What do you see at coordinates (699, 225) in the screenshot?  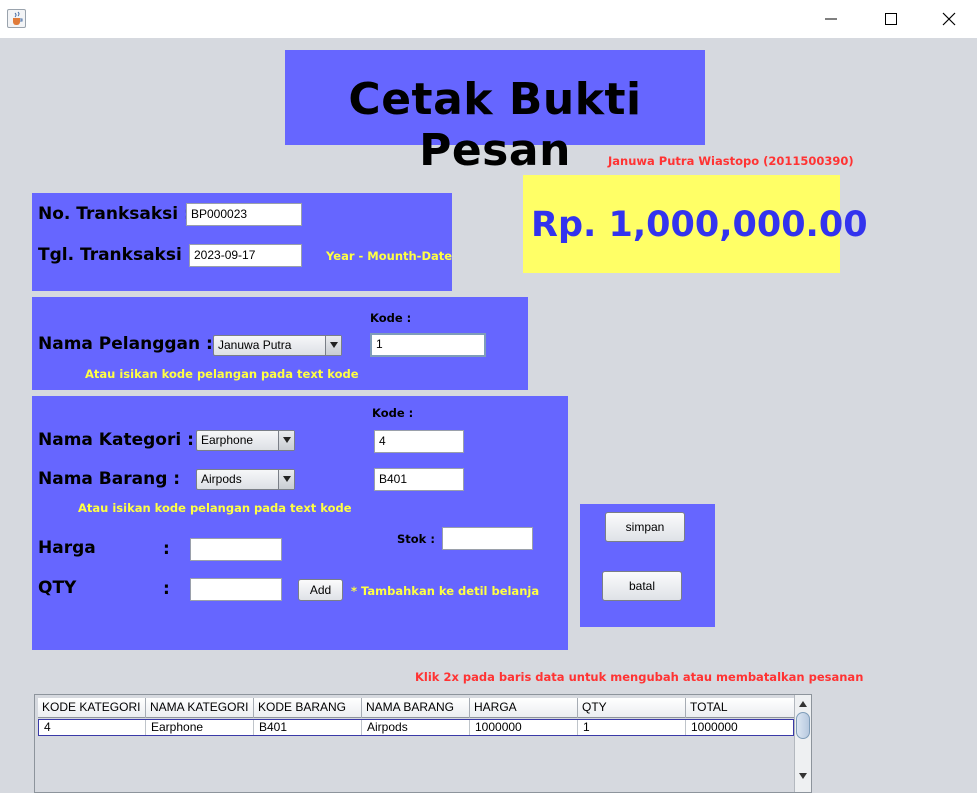 I see `total-amount: Rp. 1,000,000.00` at bounding box center [699, 225].